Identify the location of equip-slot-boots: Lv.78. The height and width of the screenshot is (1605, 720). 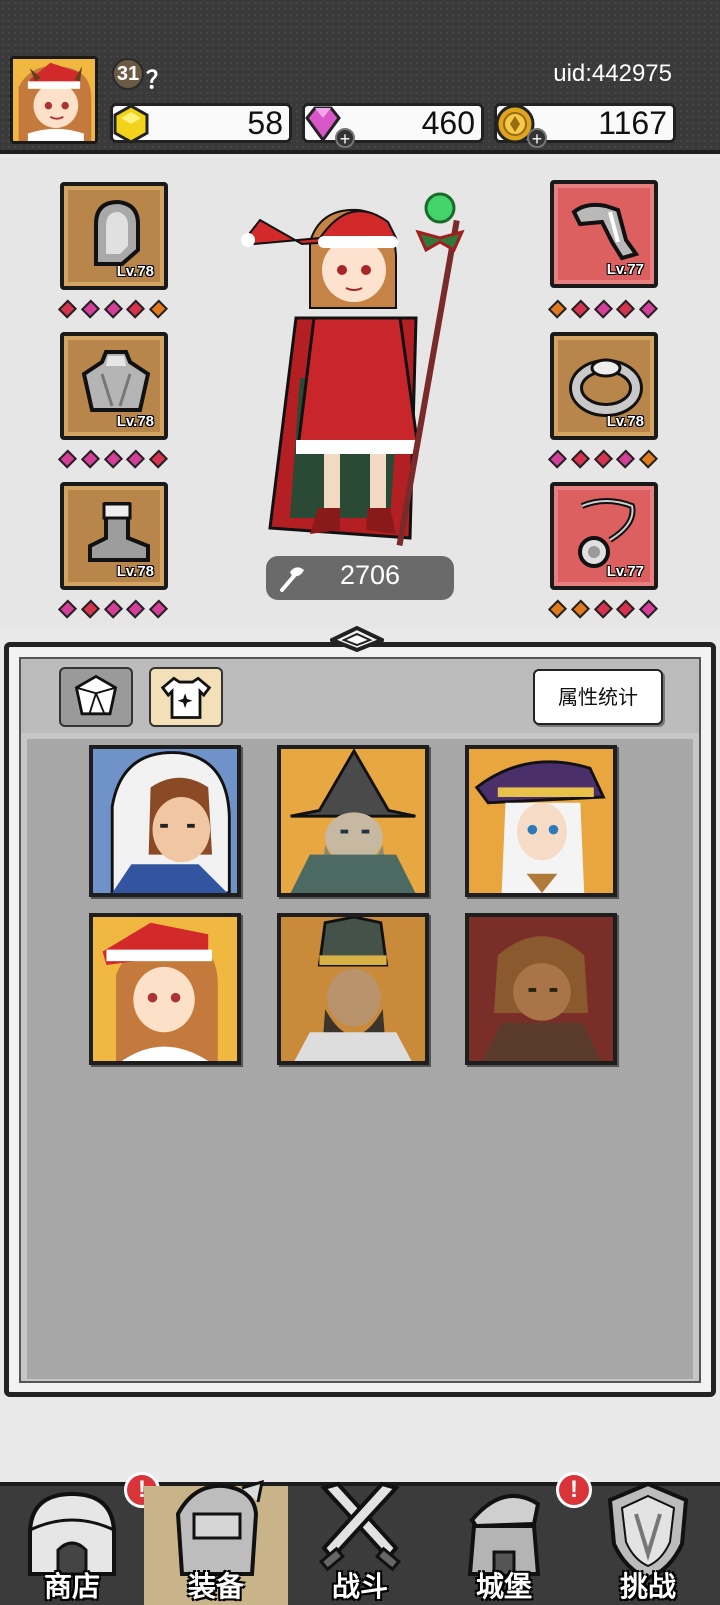
(114, 536).